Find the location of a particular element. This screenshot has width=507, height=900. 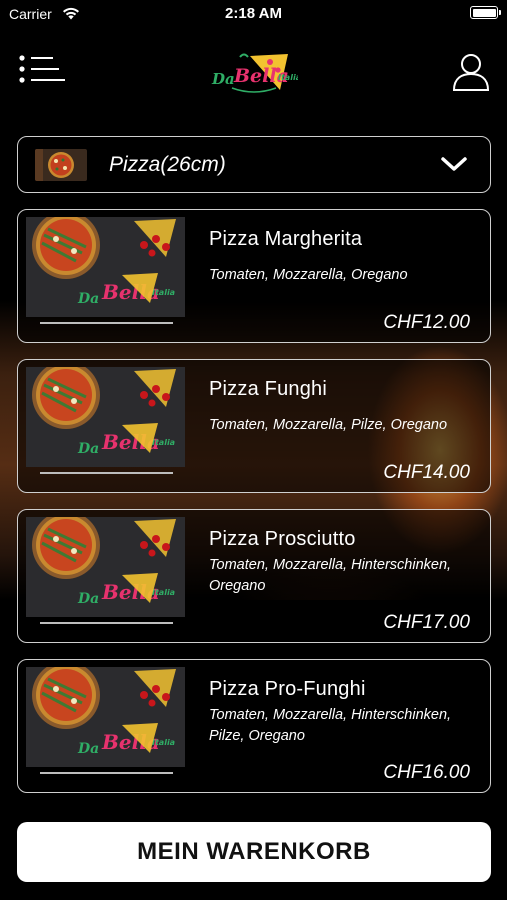

product-name: Pizza Funghi is located at coordinates (268, 389).